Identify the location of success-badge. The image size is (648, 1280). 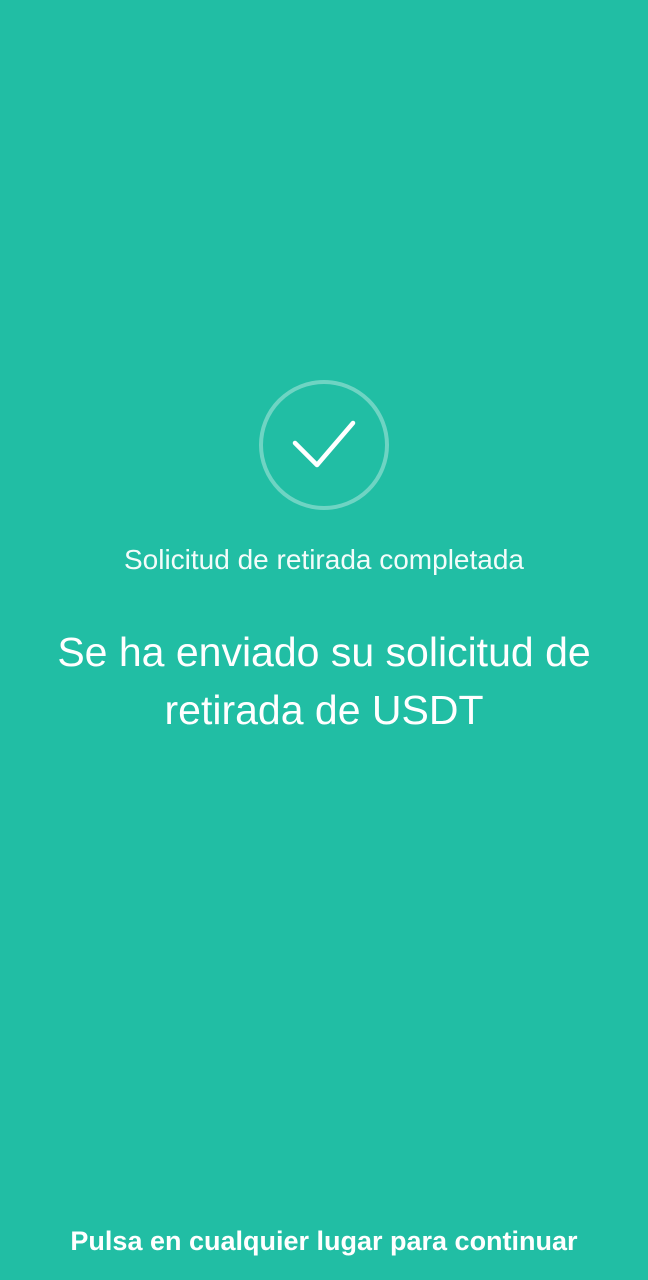
(324, 445).